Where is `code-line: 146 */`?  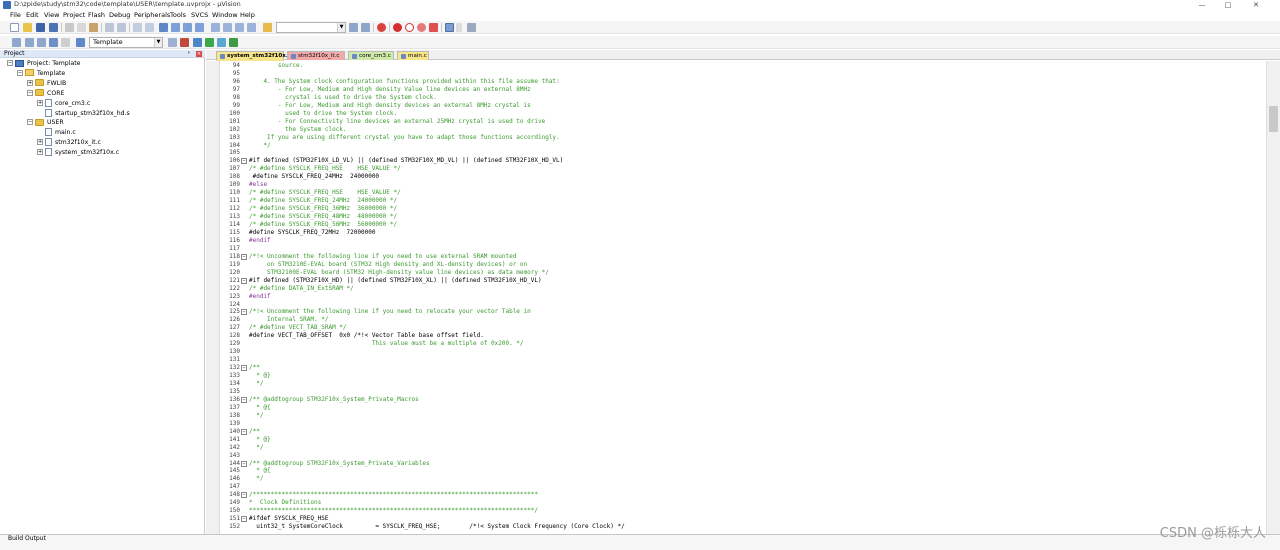
code-line: 146 */ is located at coordinates (736, 479).